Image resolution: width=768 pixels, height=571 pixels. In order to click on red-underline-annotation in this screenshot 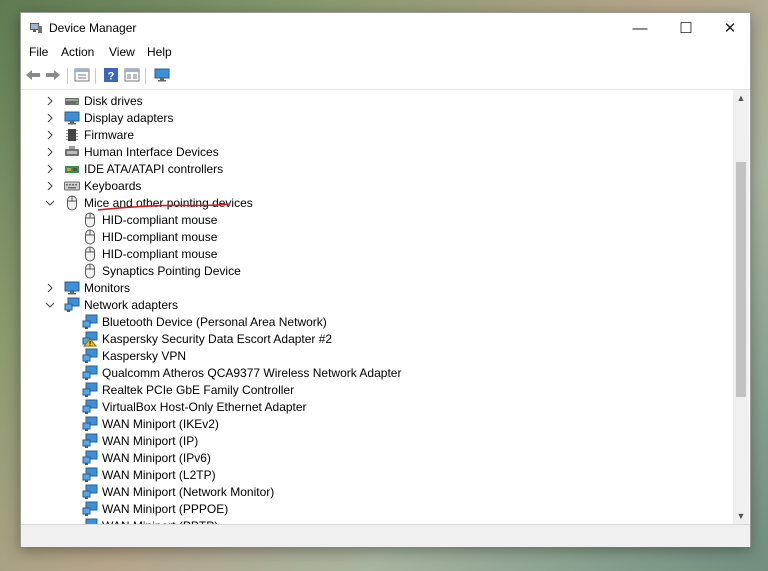, I will do `click(164, 207)`.